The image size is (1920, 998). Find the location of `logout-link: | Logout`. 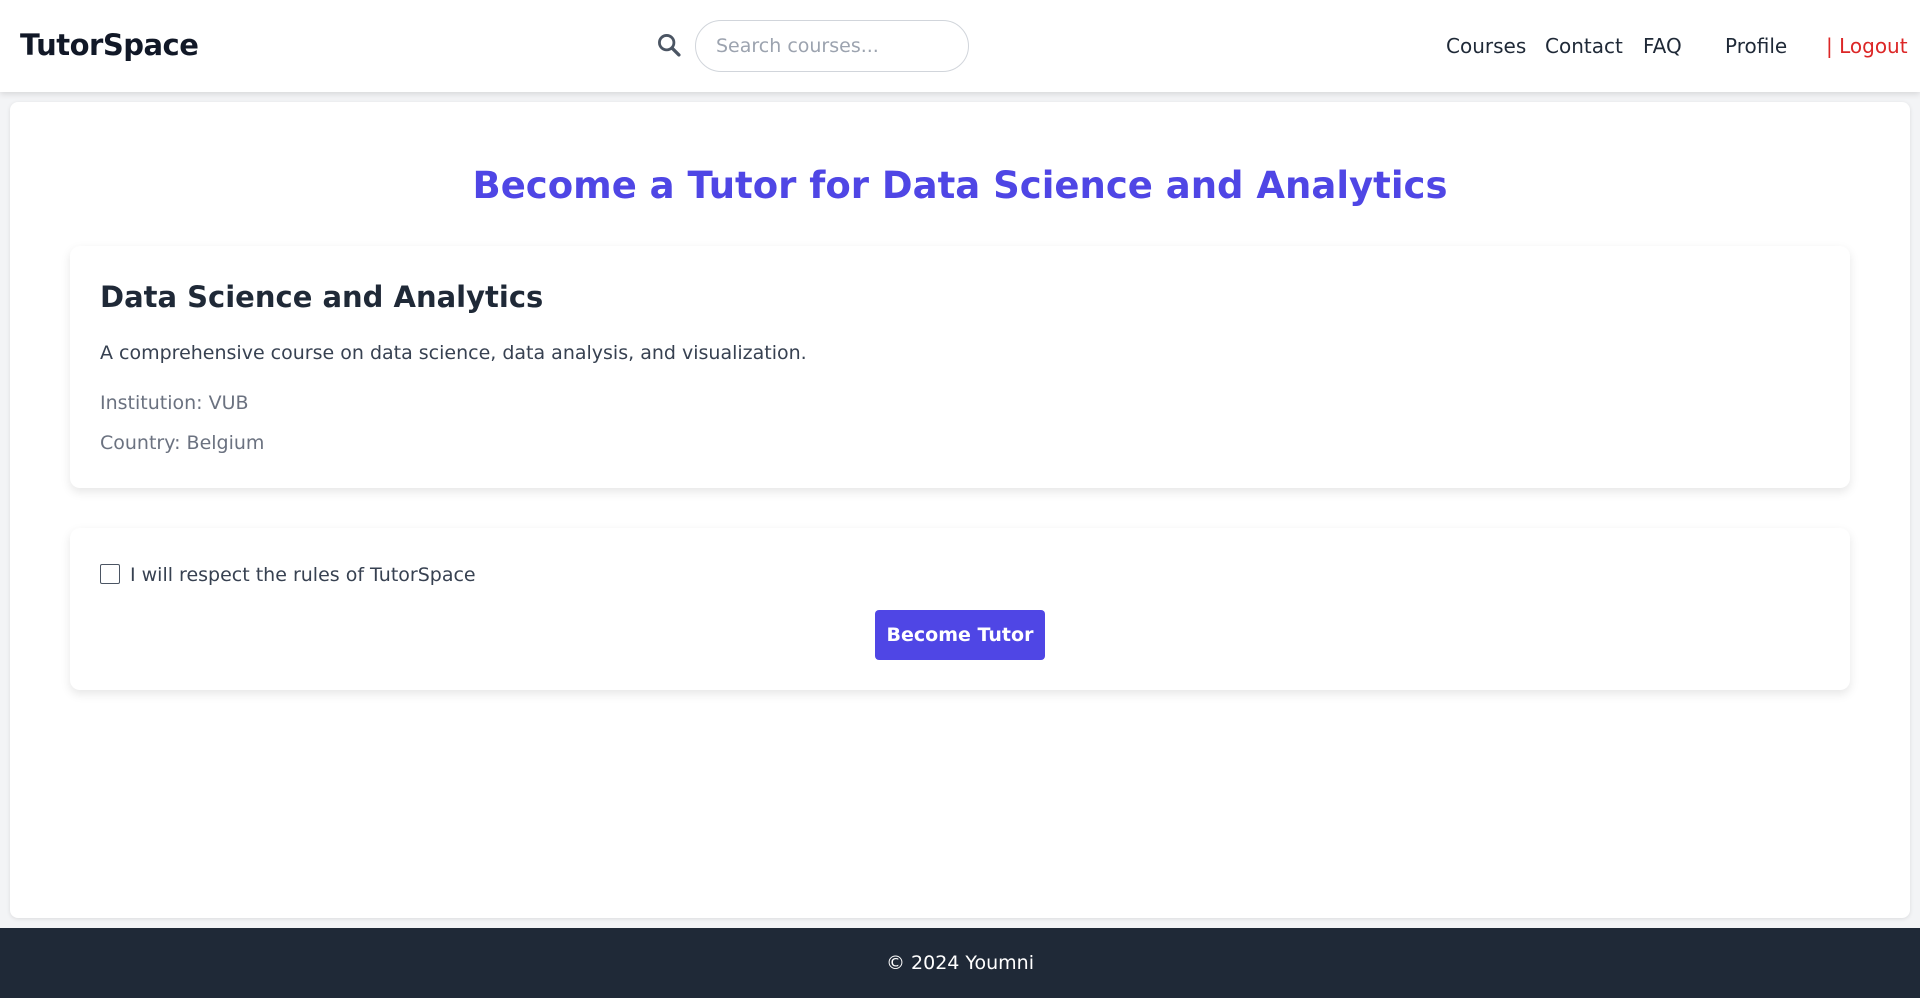

logout-link: | Logout is located at coordinates (1867, 46).